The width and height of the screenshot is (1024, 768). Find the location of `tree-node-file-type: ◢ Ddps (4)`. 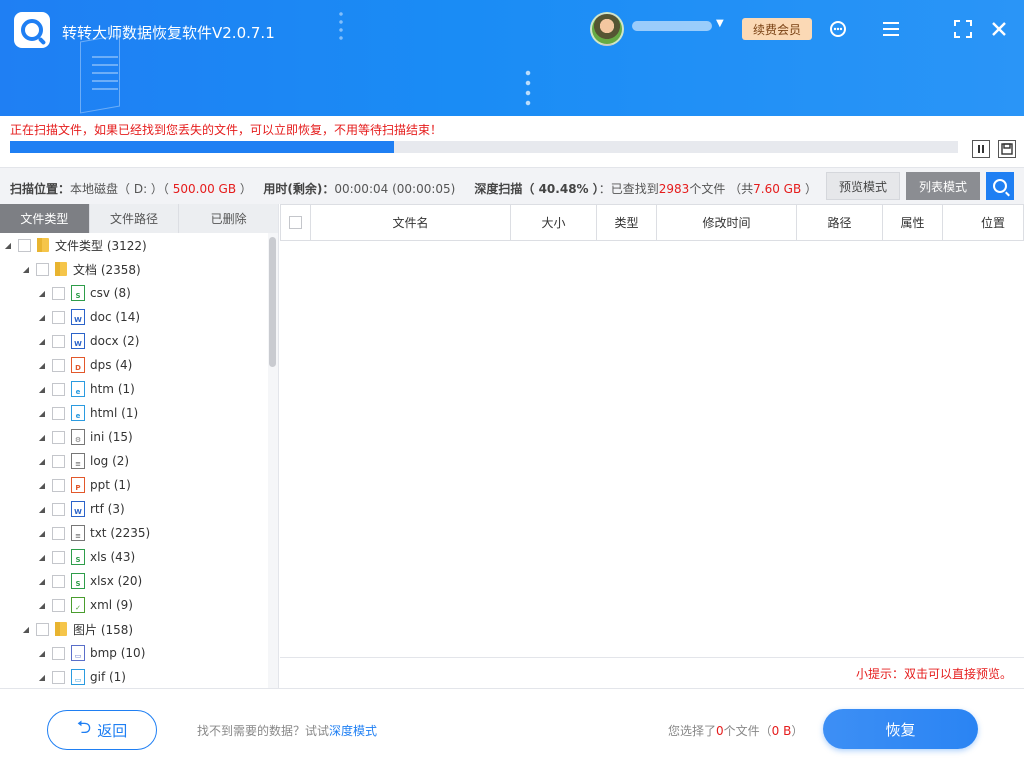

tree-node-file-type: ◢ Ddps (4) is located at coordinates (85, 365).